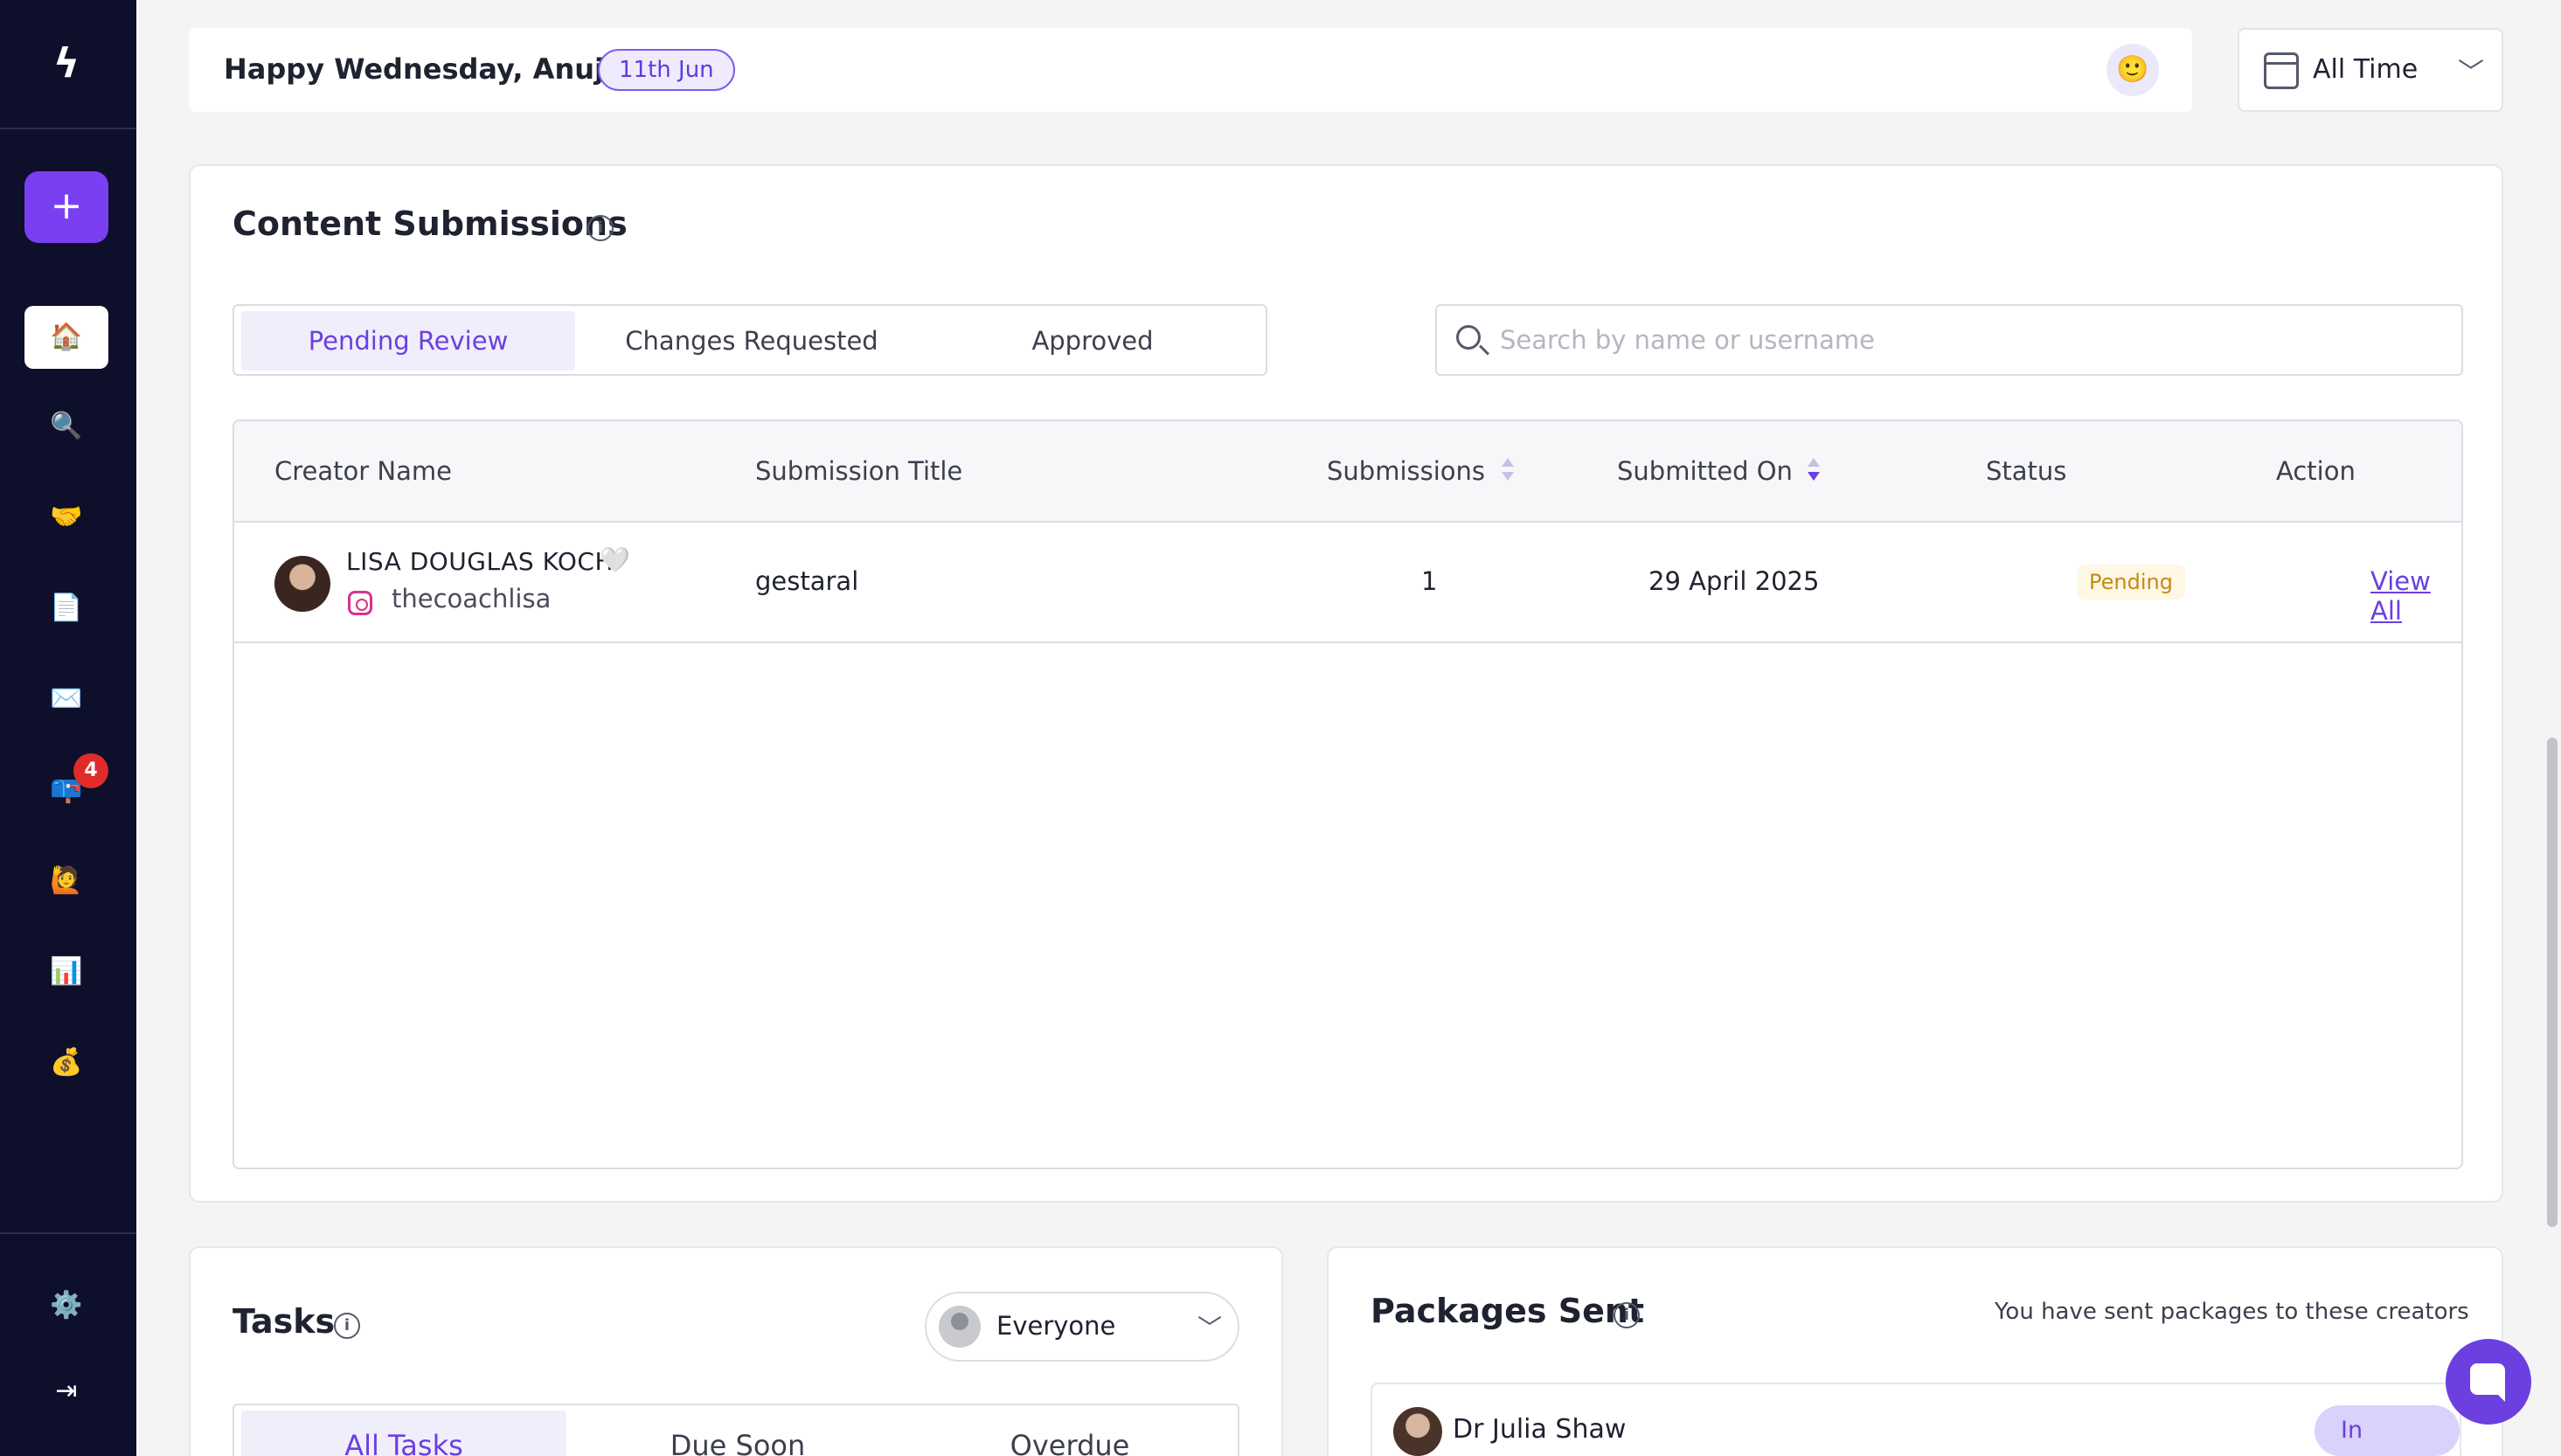  Describe the element at coordinates (66, 1305) in the screenshot. I see `gear-icon: ⚙️` at that location.